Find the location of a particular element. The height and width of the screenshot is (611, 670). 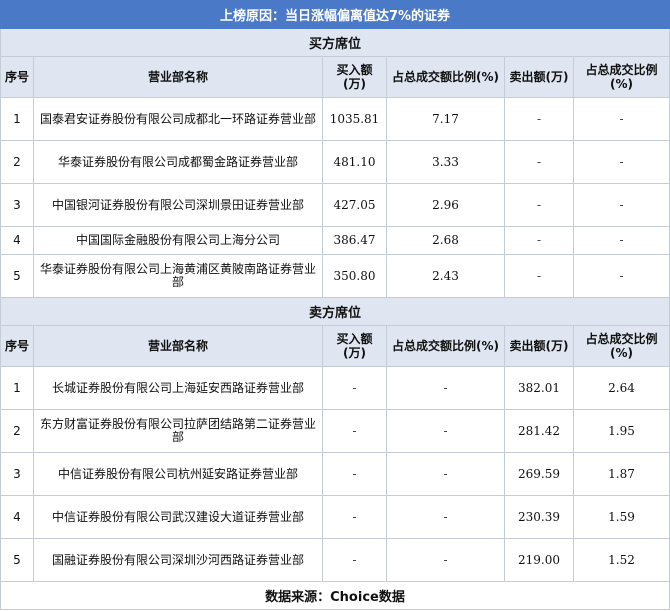

broker-name-cell: 华泰证券股份有限公司成都蜀金路证券营业部 is located at coordinates (178, 162).